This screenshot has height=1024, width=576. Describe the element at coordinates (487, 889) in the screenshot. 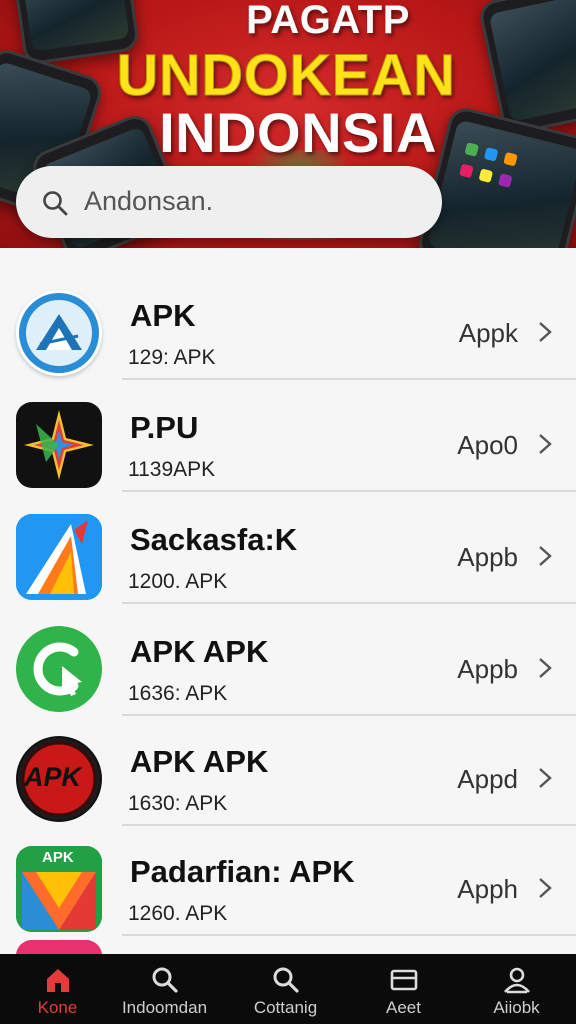

I see `app-tag: Apph` at that location.